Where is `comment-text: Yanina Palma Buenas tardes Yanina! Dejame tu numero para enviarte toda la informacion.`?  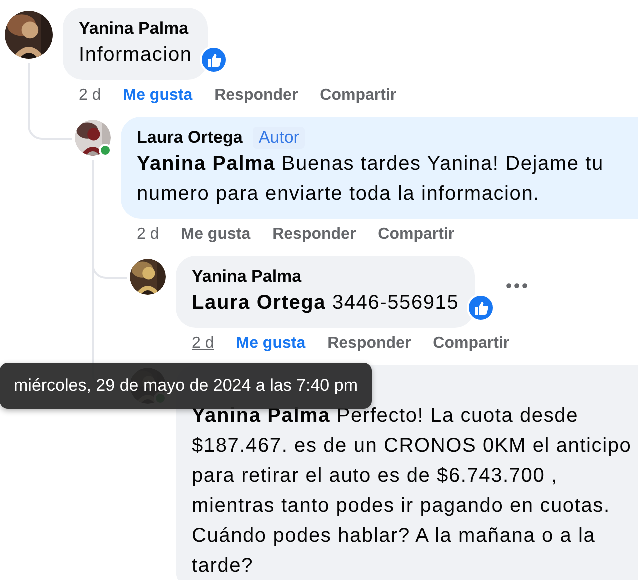
comment-text: Yanina Palma Buenas tardes Yanina! Dejame tu numero para enviarte toda la informacion. is located at coordinates (371, 179).